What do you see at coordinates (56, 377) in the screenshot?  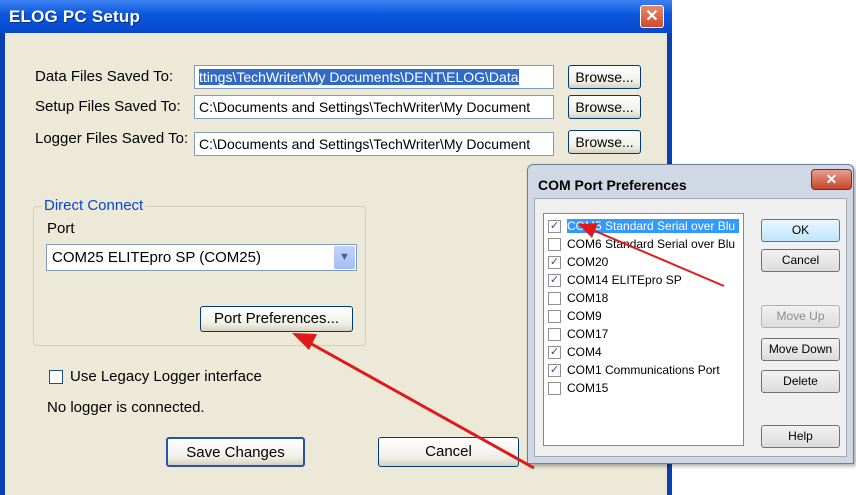 I see `legacy-logger-checkbox` at bounding box center [56, 377].